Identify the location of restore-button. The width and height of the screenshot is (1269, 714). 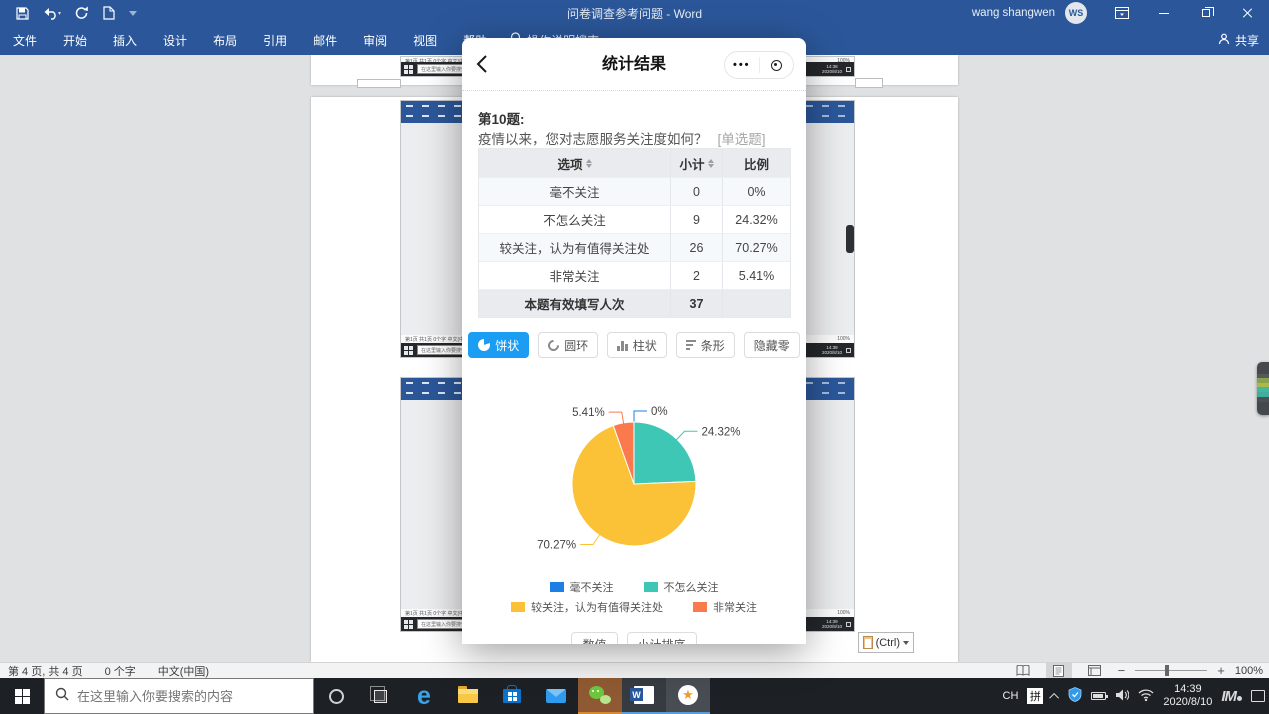
(1206, 13).